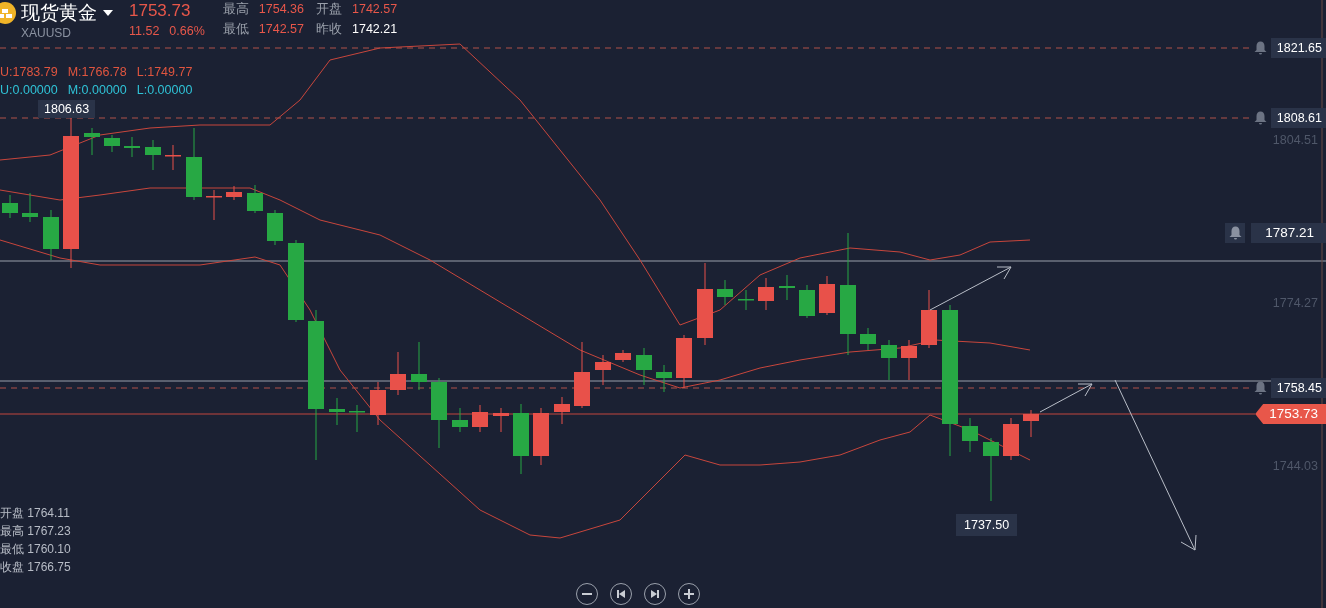 The image size is (1326, 608). What do you see at coordinates (29, 90) in the screenshot?
I see `indicator-value: U:0.00000` at bounding box center [29, 90].